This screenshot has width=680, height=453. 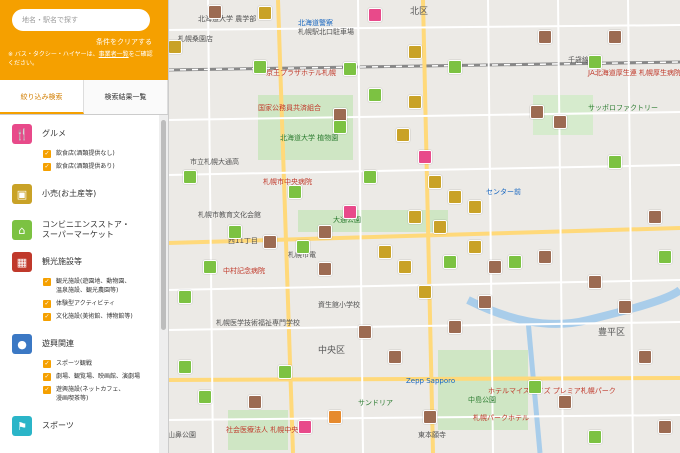 I want to click on sidebar-scrollbar, so click(x=163, y=284).